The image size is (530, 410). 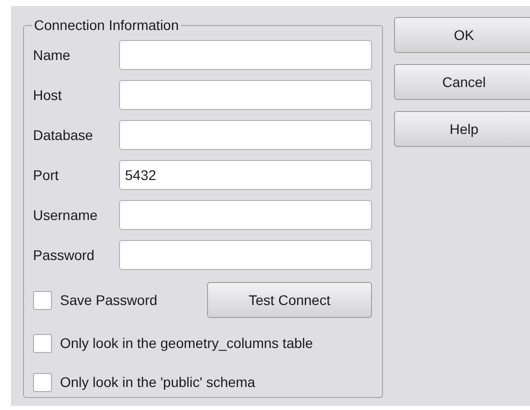 What do you see at coordinates (64, 255) in the screenshot?
I see `field-label: Password` at bounding box center [64, 255].